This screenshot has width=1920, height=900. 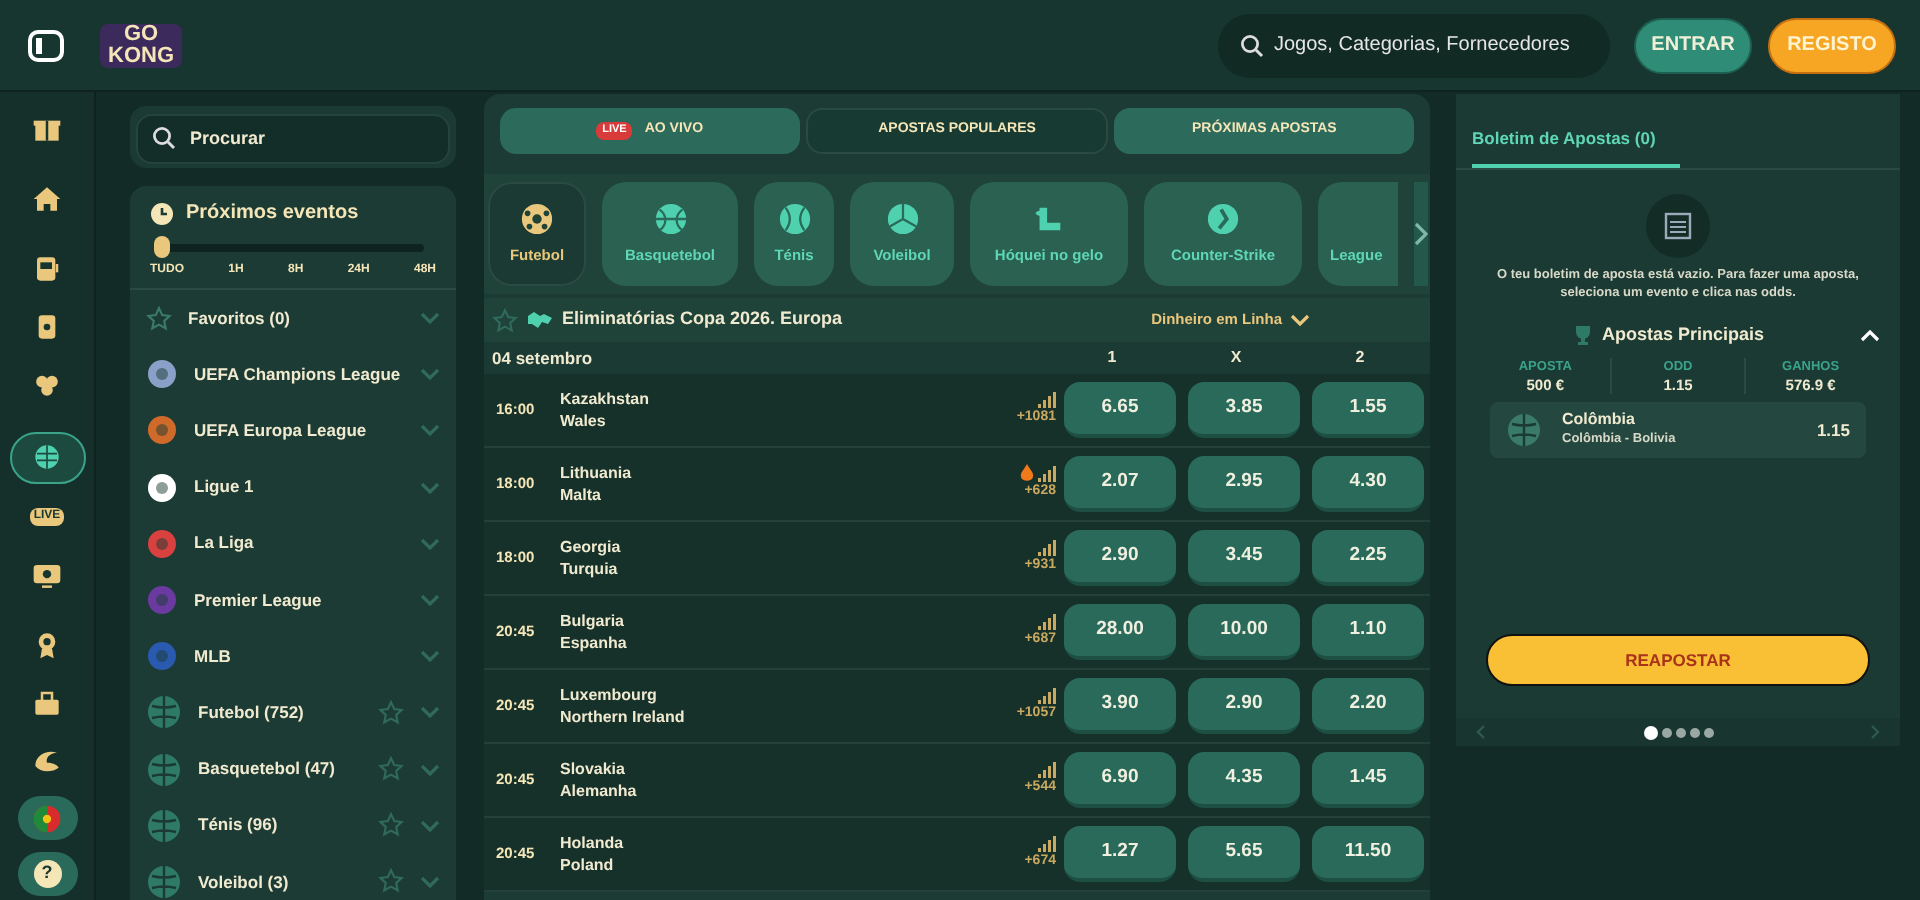 I want to click on odds-button: 2.07, so click(x=1120, y=484).